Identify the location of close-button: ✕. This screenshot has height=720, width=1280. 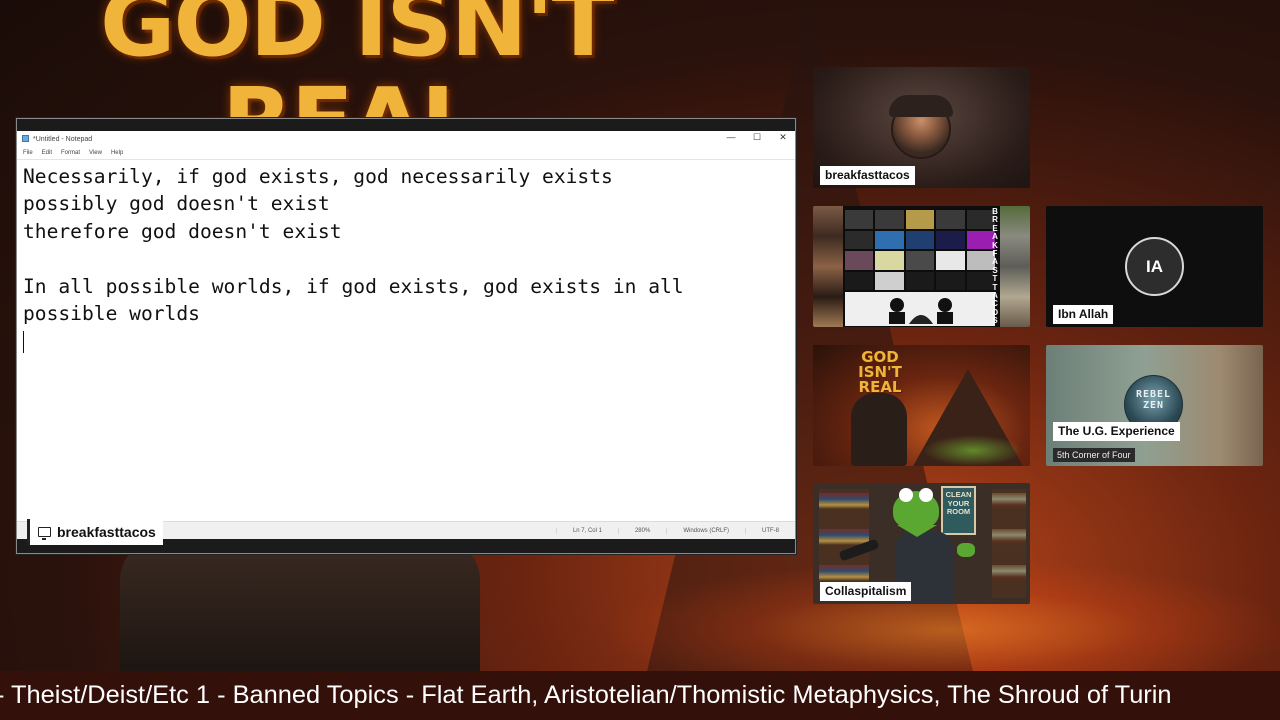
(783, 137).